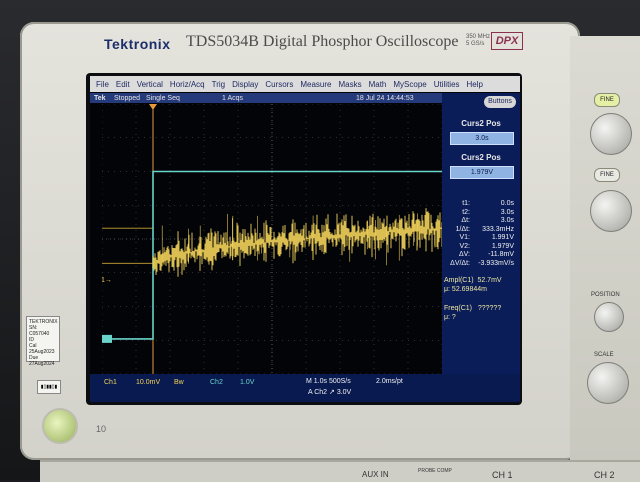 The height and width of the screenshot is (482, 640). Describe the element at coordinates (127, 98) in the screenshot. I see `status-state: Stopped` at that location.